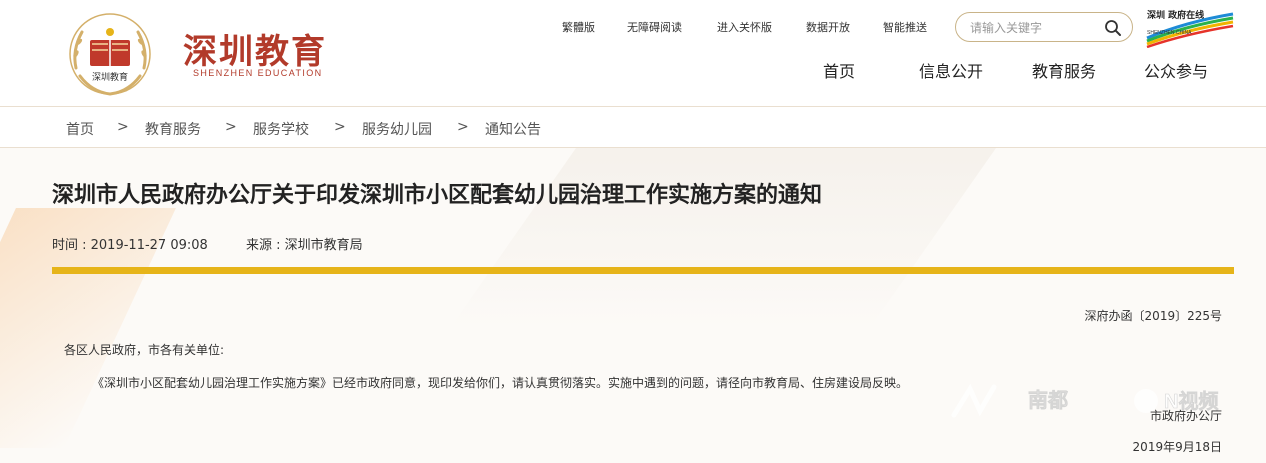 The width and height of the screenshot is (1266, 463). What do you see at coordinates (397, 129) in the screenshot?
I see `breadcrumb-service-kindergartens: 服务幼儿园` at bounding box center [397, 129].